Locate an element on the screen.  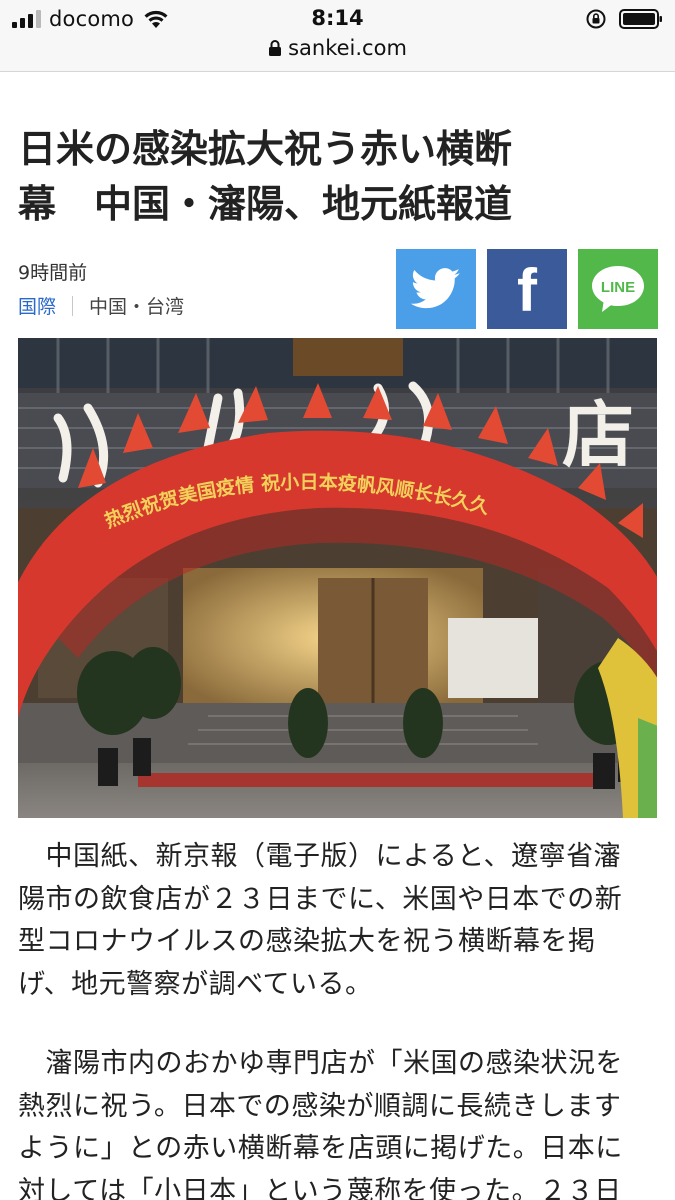
rotation-lock-icon is located at coordinates (596, 19).